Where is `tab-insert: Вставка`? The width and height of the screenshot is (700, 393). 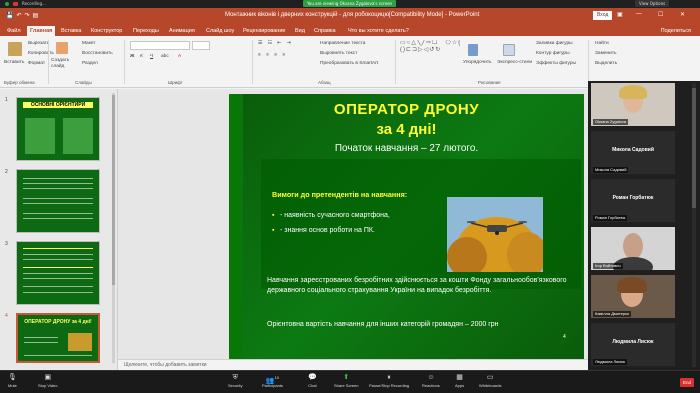 tab-insert: Вставка is located at coordinates (71, 31).